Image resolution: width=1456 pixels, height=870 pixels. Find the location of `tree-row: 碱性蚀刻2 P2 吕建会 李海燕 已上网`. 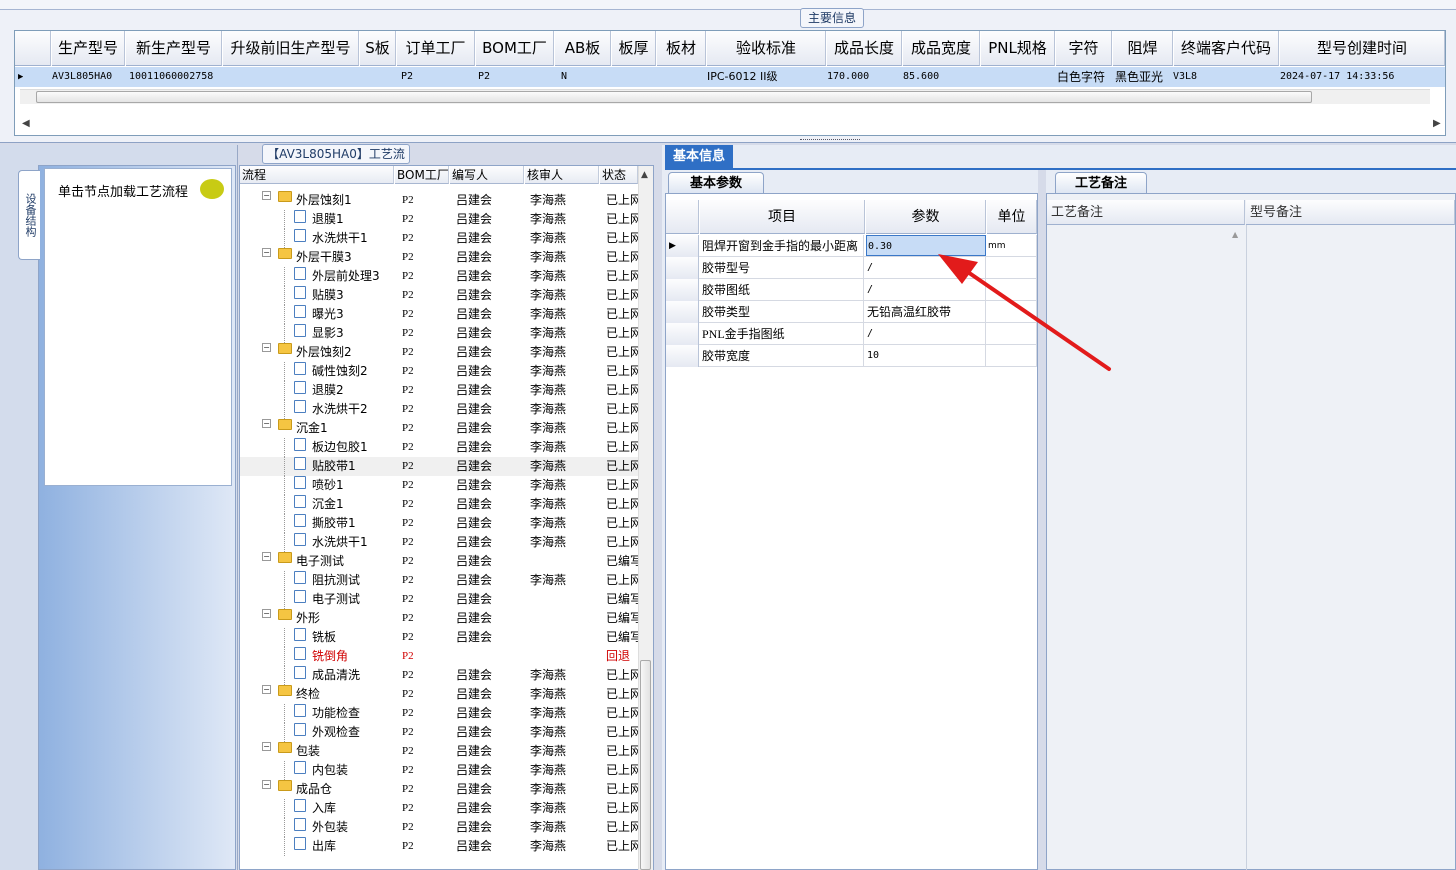

tree-row: 碱性蚀刻2 P2 吕建会 李海燕 已上网 is located at coordinates (439, 371).